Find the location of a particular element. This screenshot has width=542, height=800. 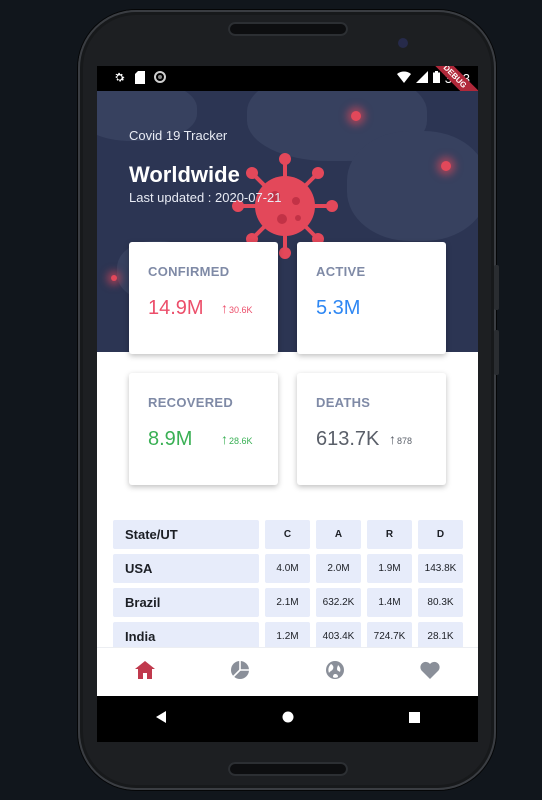

row-recovered: 1.9M is located at coordinates (389, 568).